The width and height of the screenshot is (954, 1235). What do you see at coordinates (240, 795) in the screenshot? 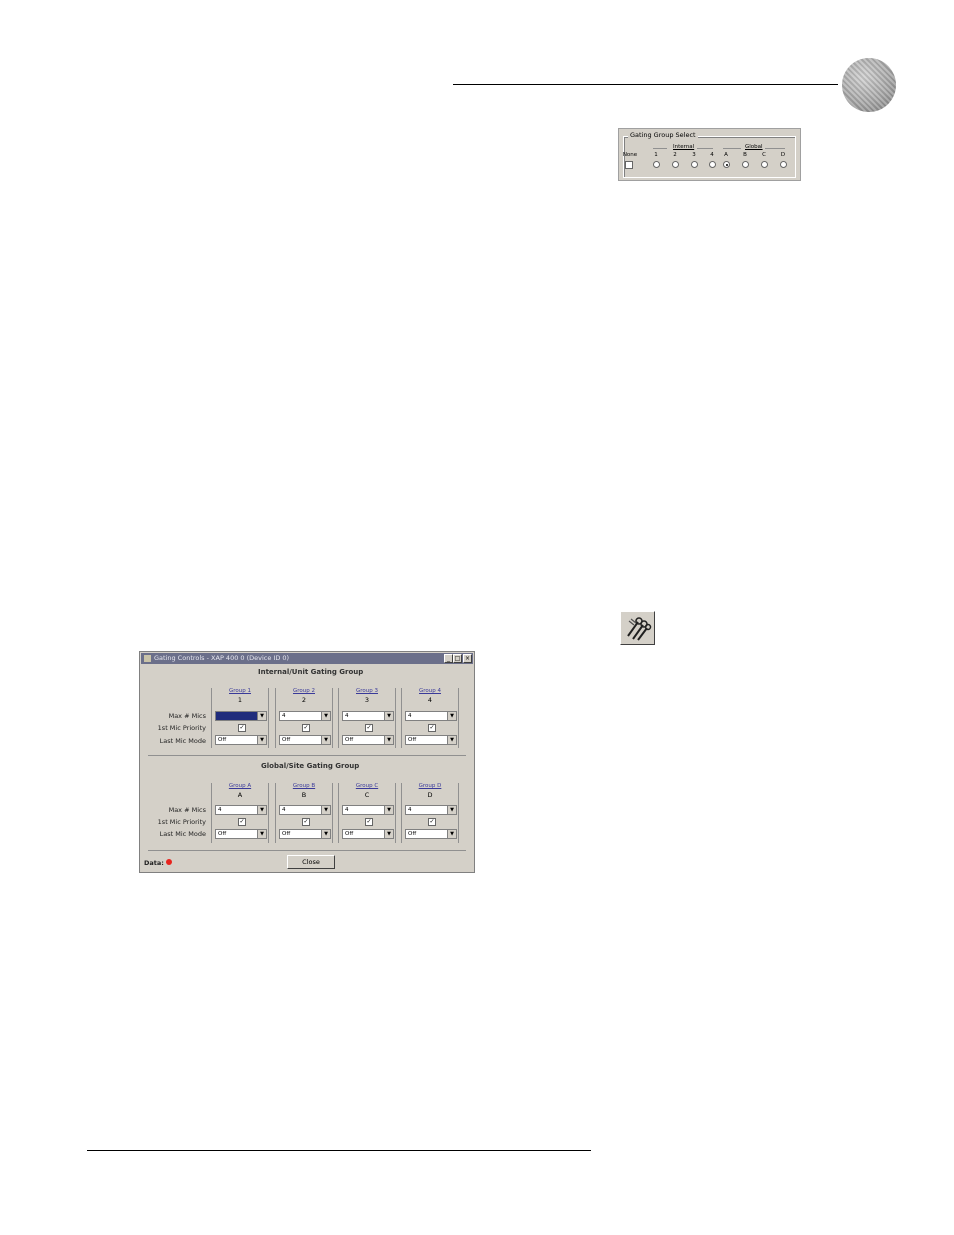
I see `group-a-letter: A` at bounding box center [240, 795].